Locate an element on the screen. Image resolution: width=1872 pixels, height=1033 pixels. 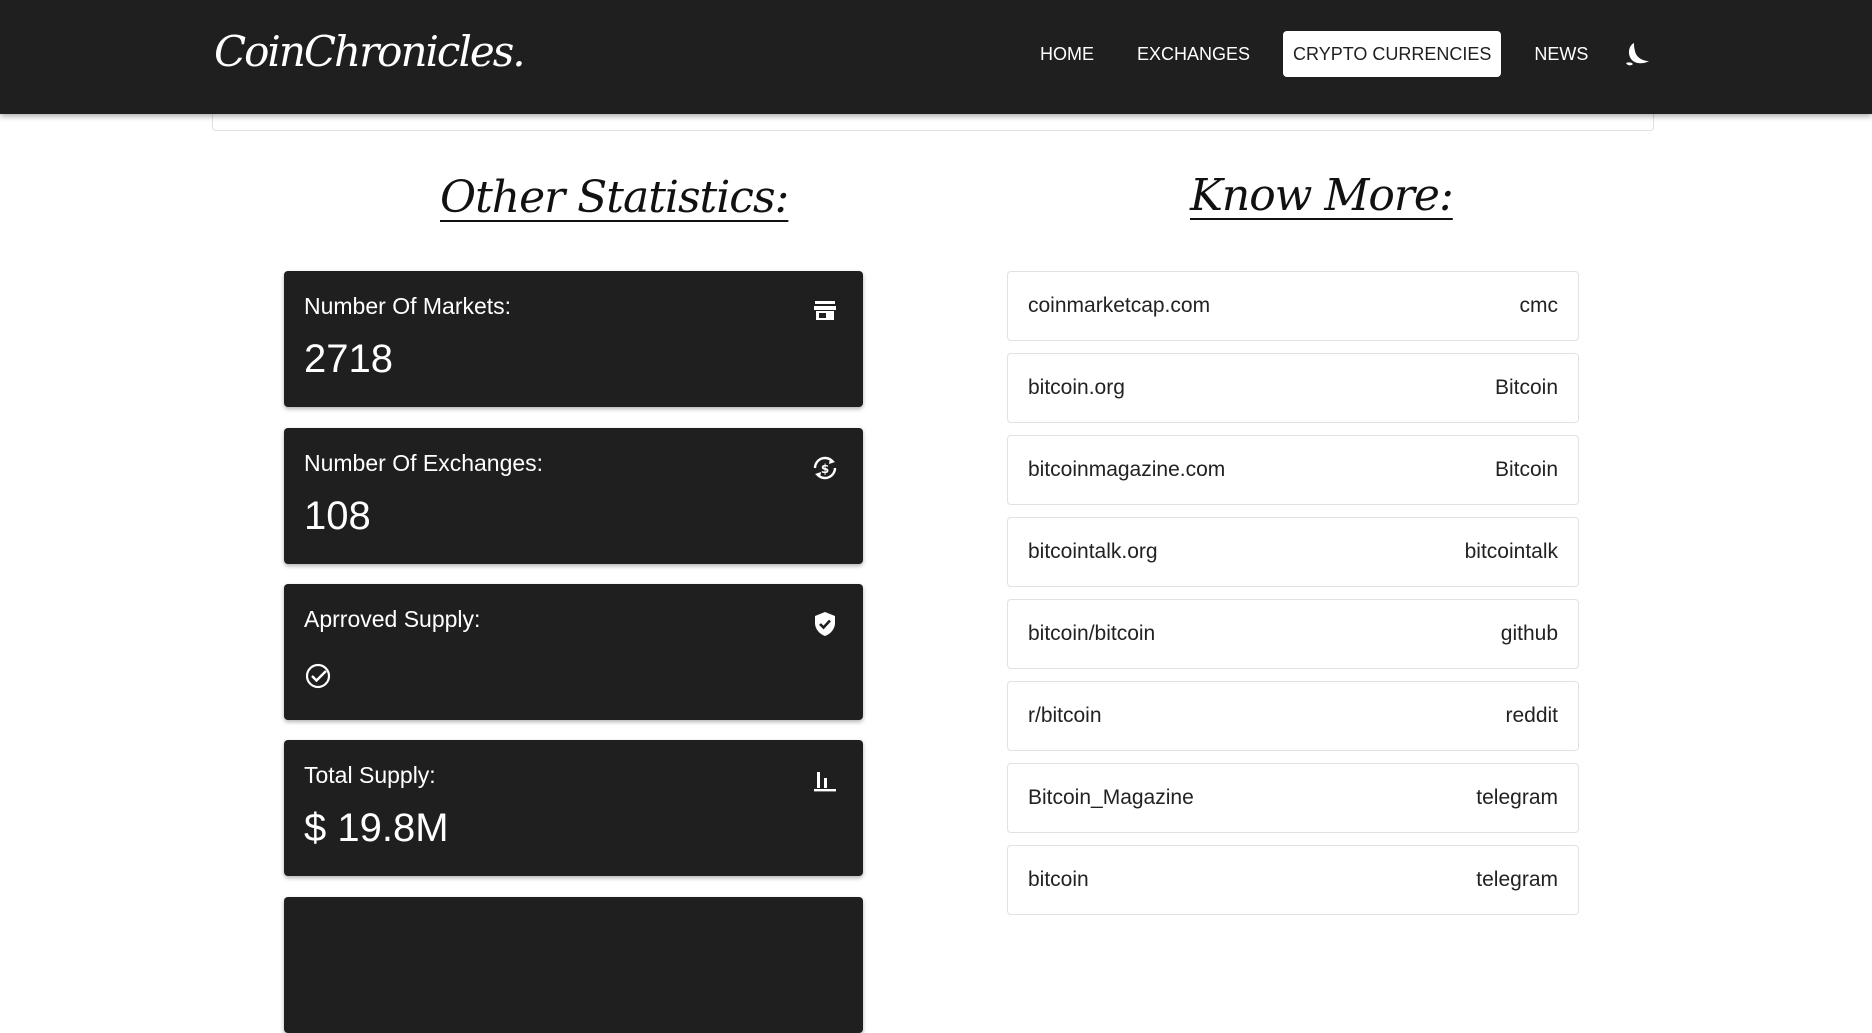
stat-card-markets: Number Of Markets: 2718 is located at coordinates (573, 339).